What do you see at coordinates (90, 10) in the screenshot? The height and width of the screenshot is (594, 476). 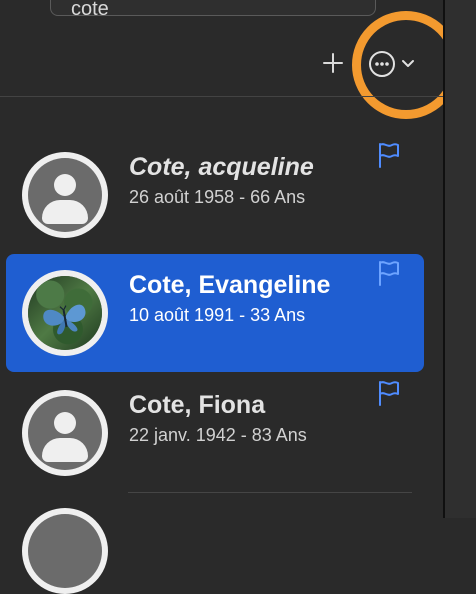 I see `search-input-value: cote` at bounding box center [90, 10].